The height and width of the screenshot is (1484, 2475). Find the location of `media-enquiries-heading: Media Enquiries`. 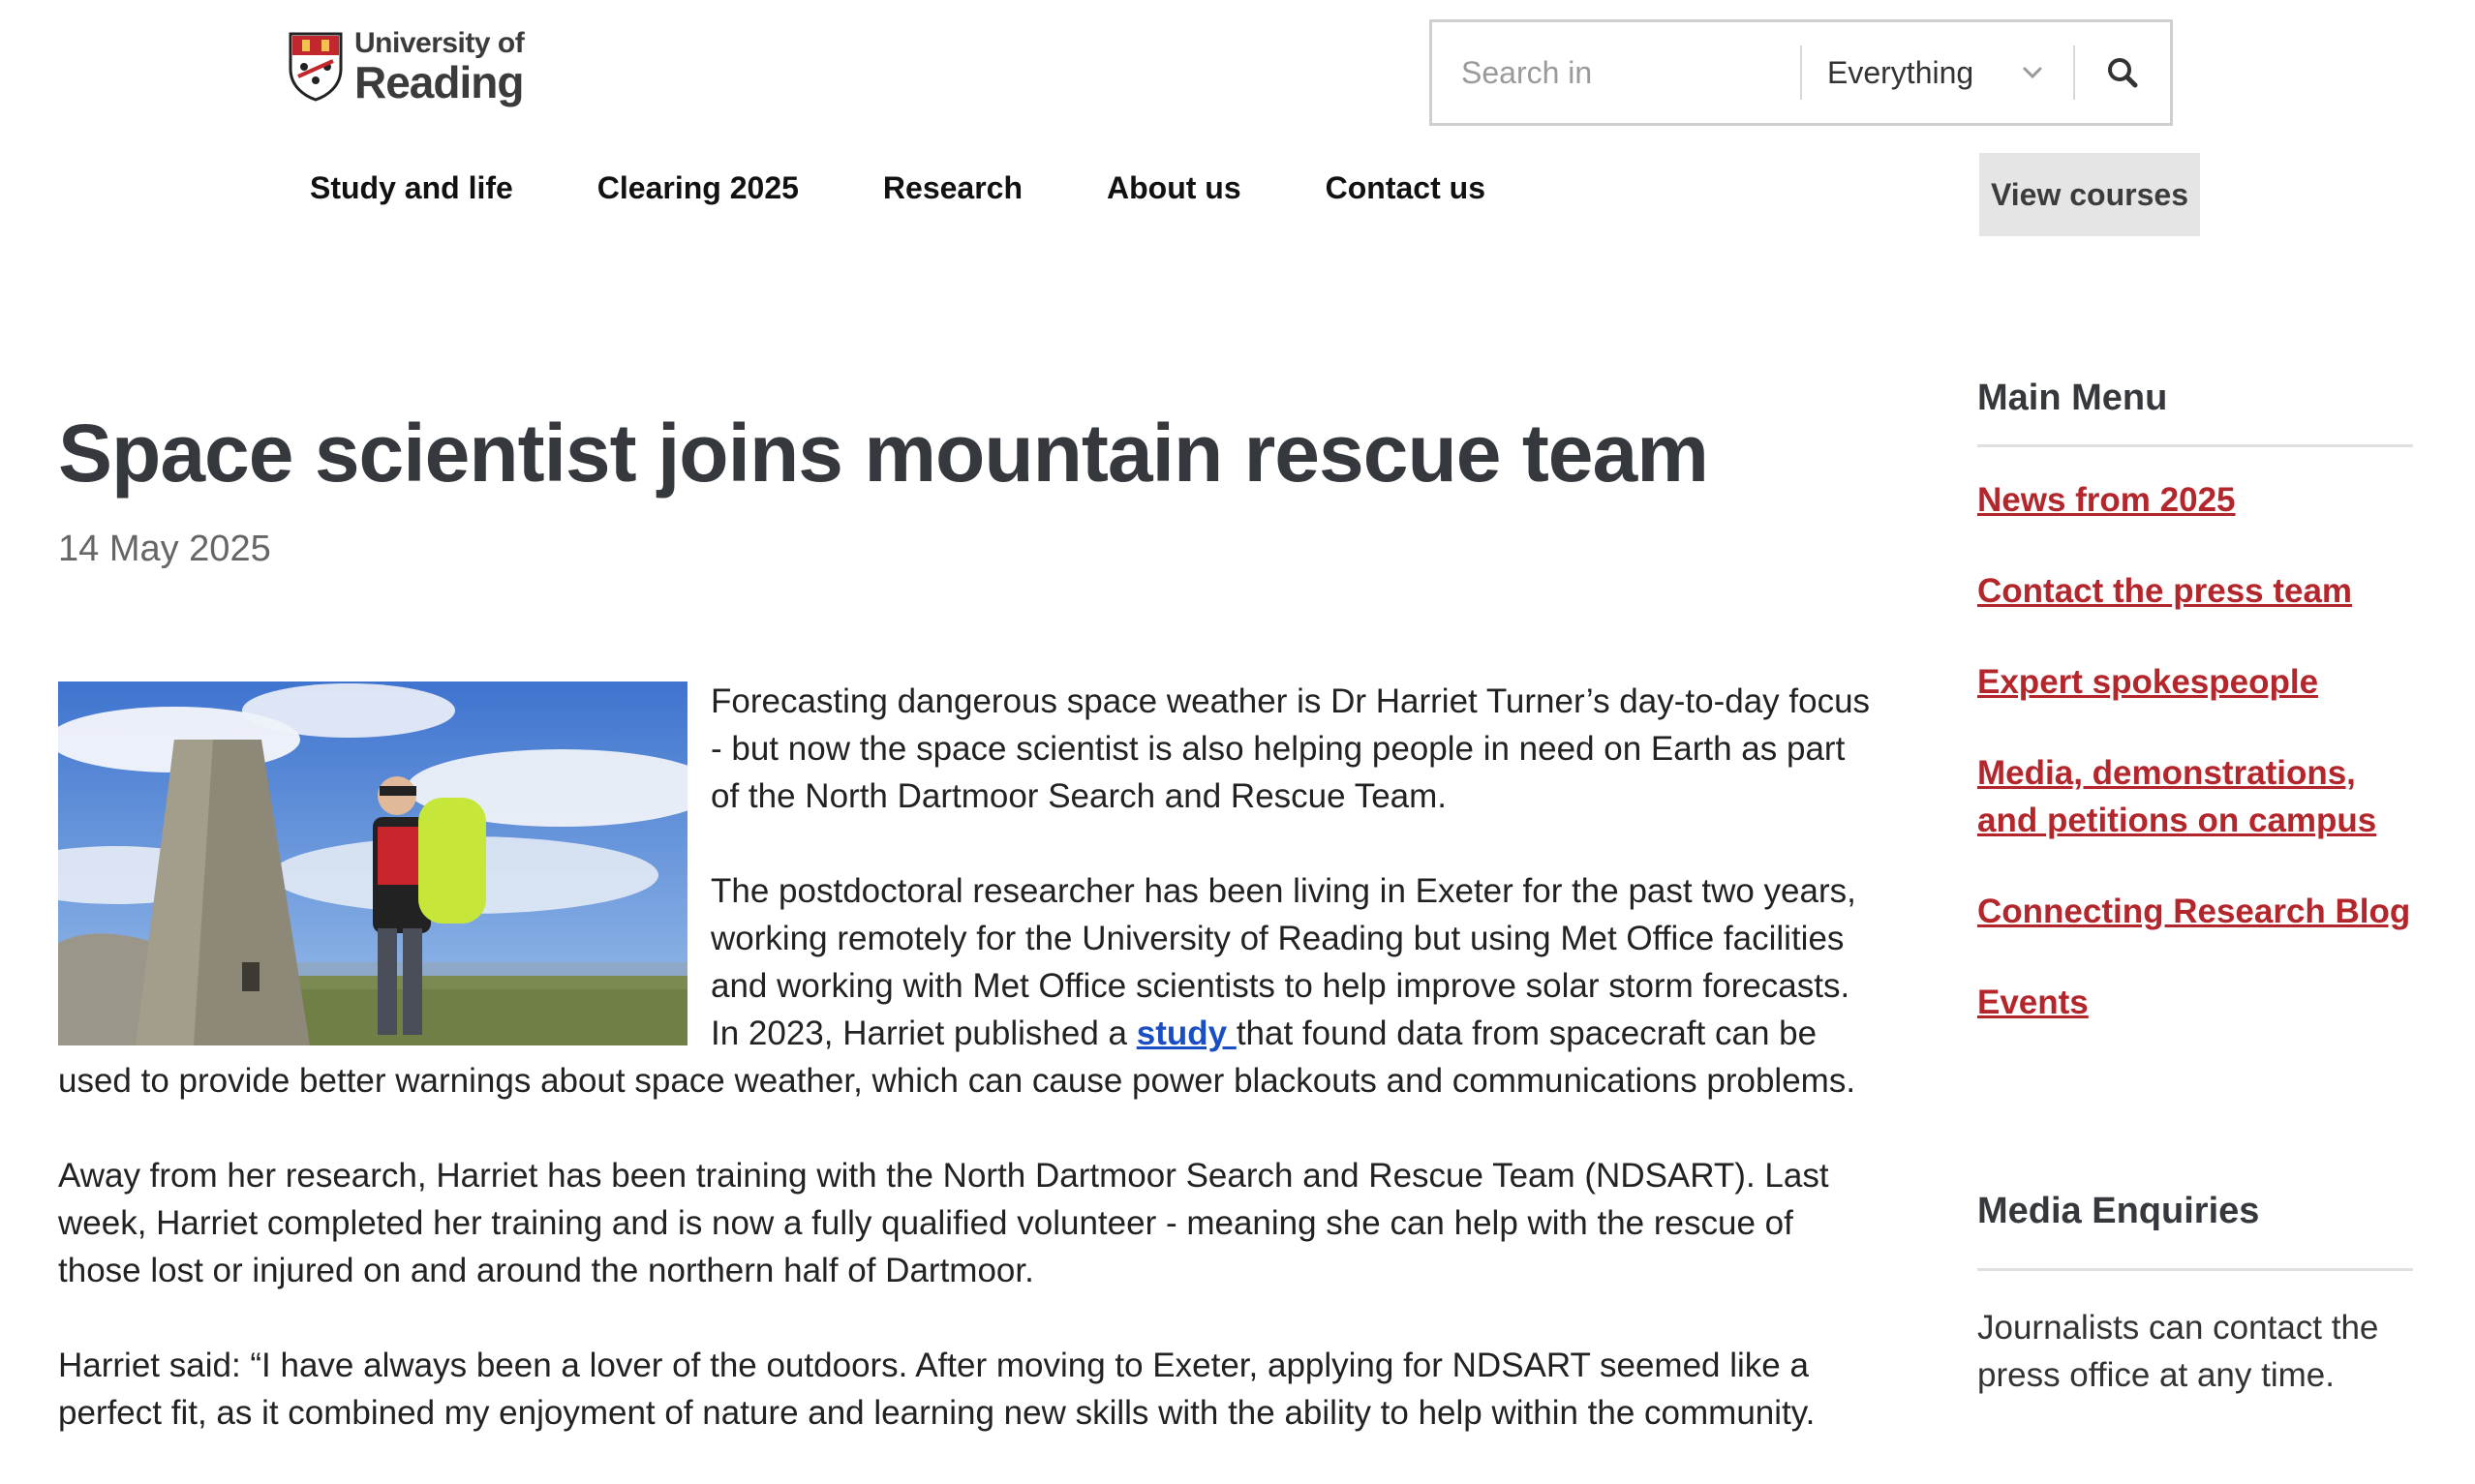

media-enquiries-heading: Media Enquiries is located at coordinates (2119, 1211).